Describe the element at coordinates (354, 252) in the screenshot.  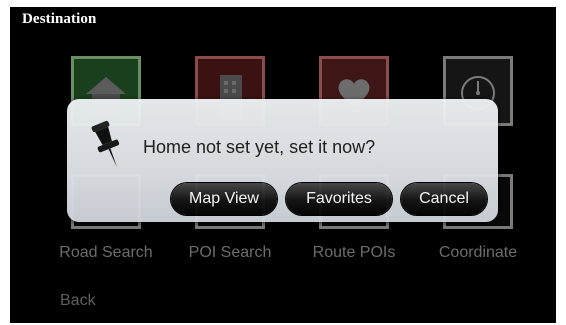
I see `route-pois-label: Route POIs` at that location.